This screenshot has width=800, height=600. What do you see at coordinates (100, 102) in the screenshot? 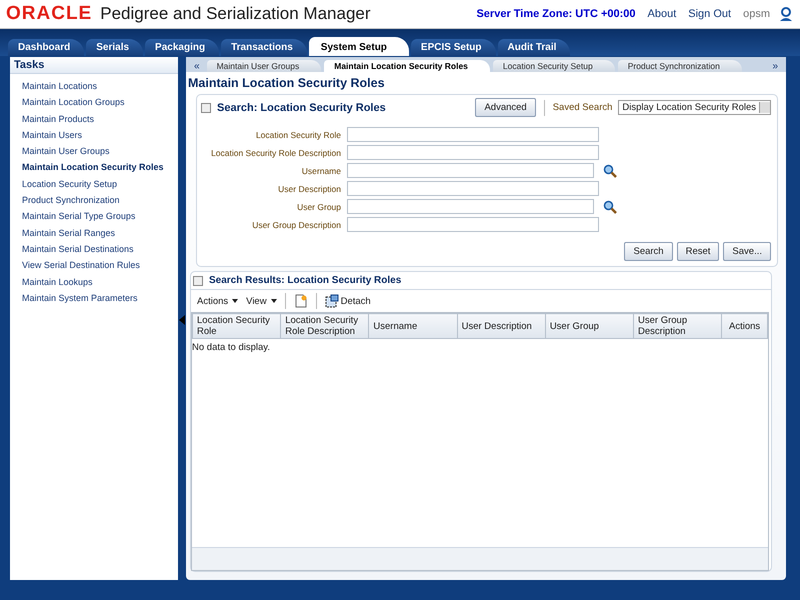
I see `sidebar-item: Maintain Location Groups` at bounding box center [100, 102].